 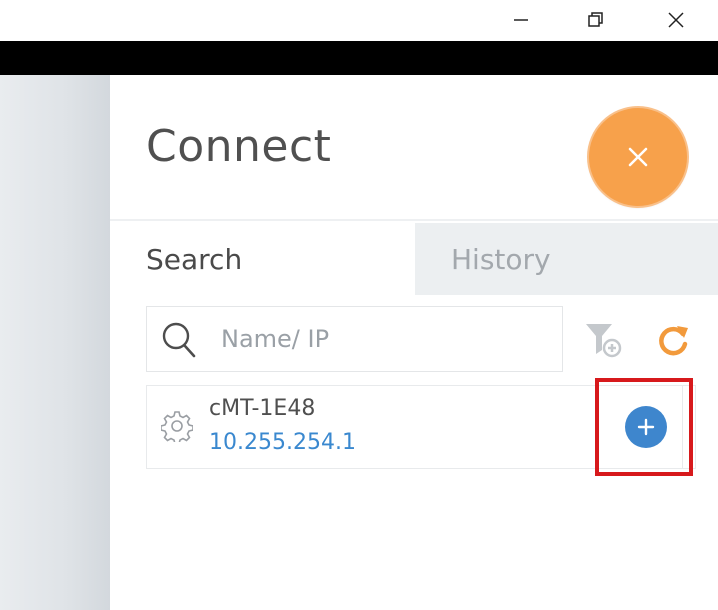 I want to click on device-name: cMT-1E48, so click(x=262, y=408).